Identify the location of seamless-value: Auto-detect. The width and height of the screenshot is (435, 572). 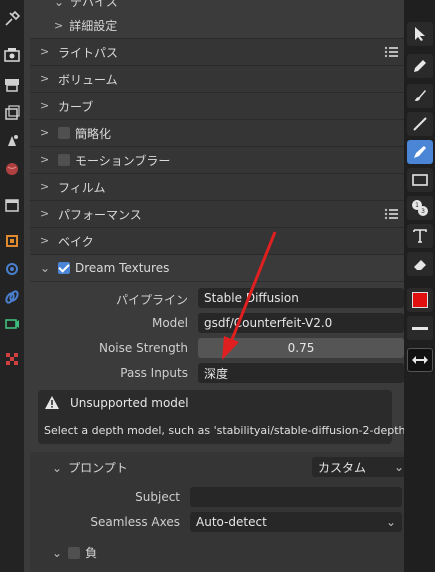
(231, 522).